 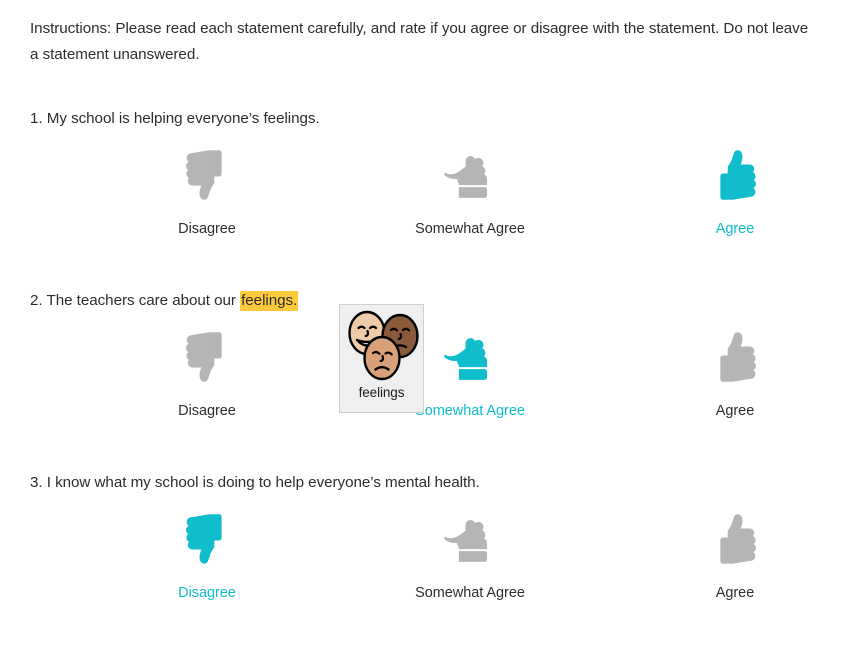 I want to click on question-number: 2., so click(x=36, y=300).